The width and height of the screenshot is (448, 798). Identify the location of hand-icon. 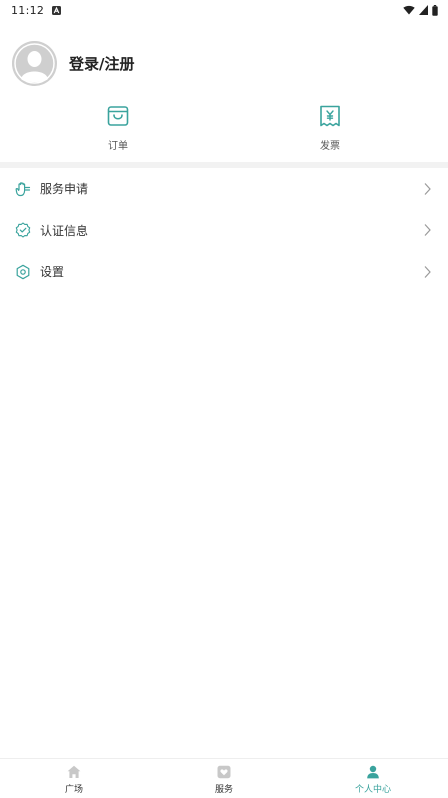
(23, 188).